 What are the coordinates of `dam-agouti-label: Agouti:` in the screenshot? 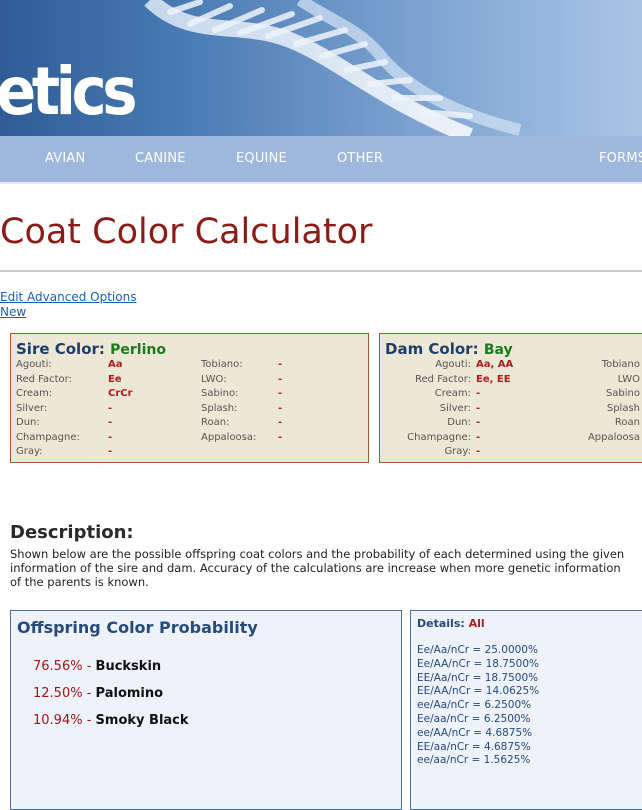 It's located at (453, 364).